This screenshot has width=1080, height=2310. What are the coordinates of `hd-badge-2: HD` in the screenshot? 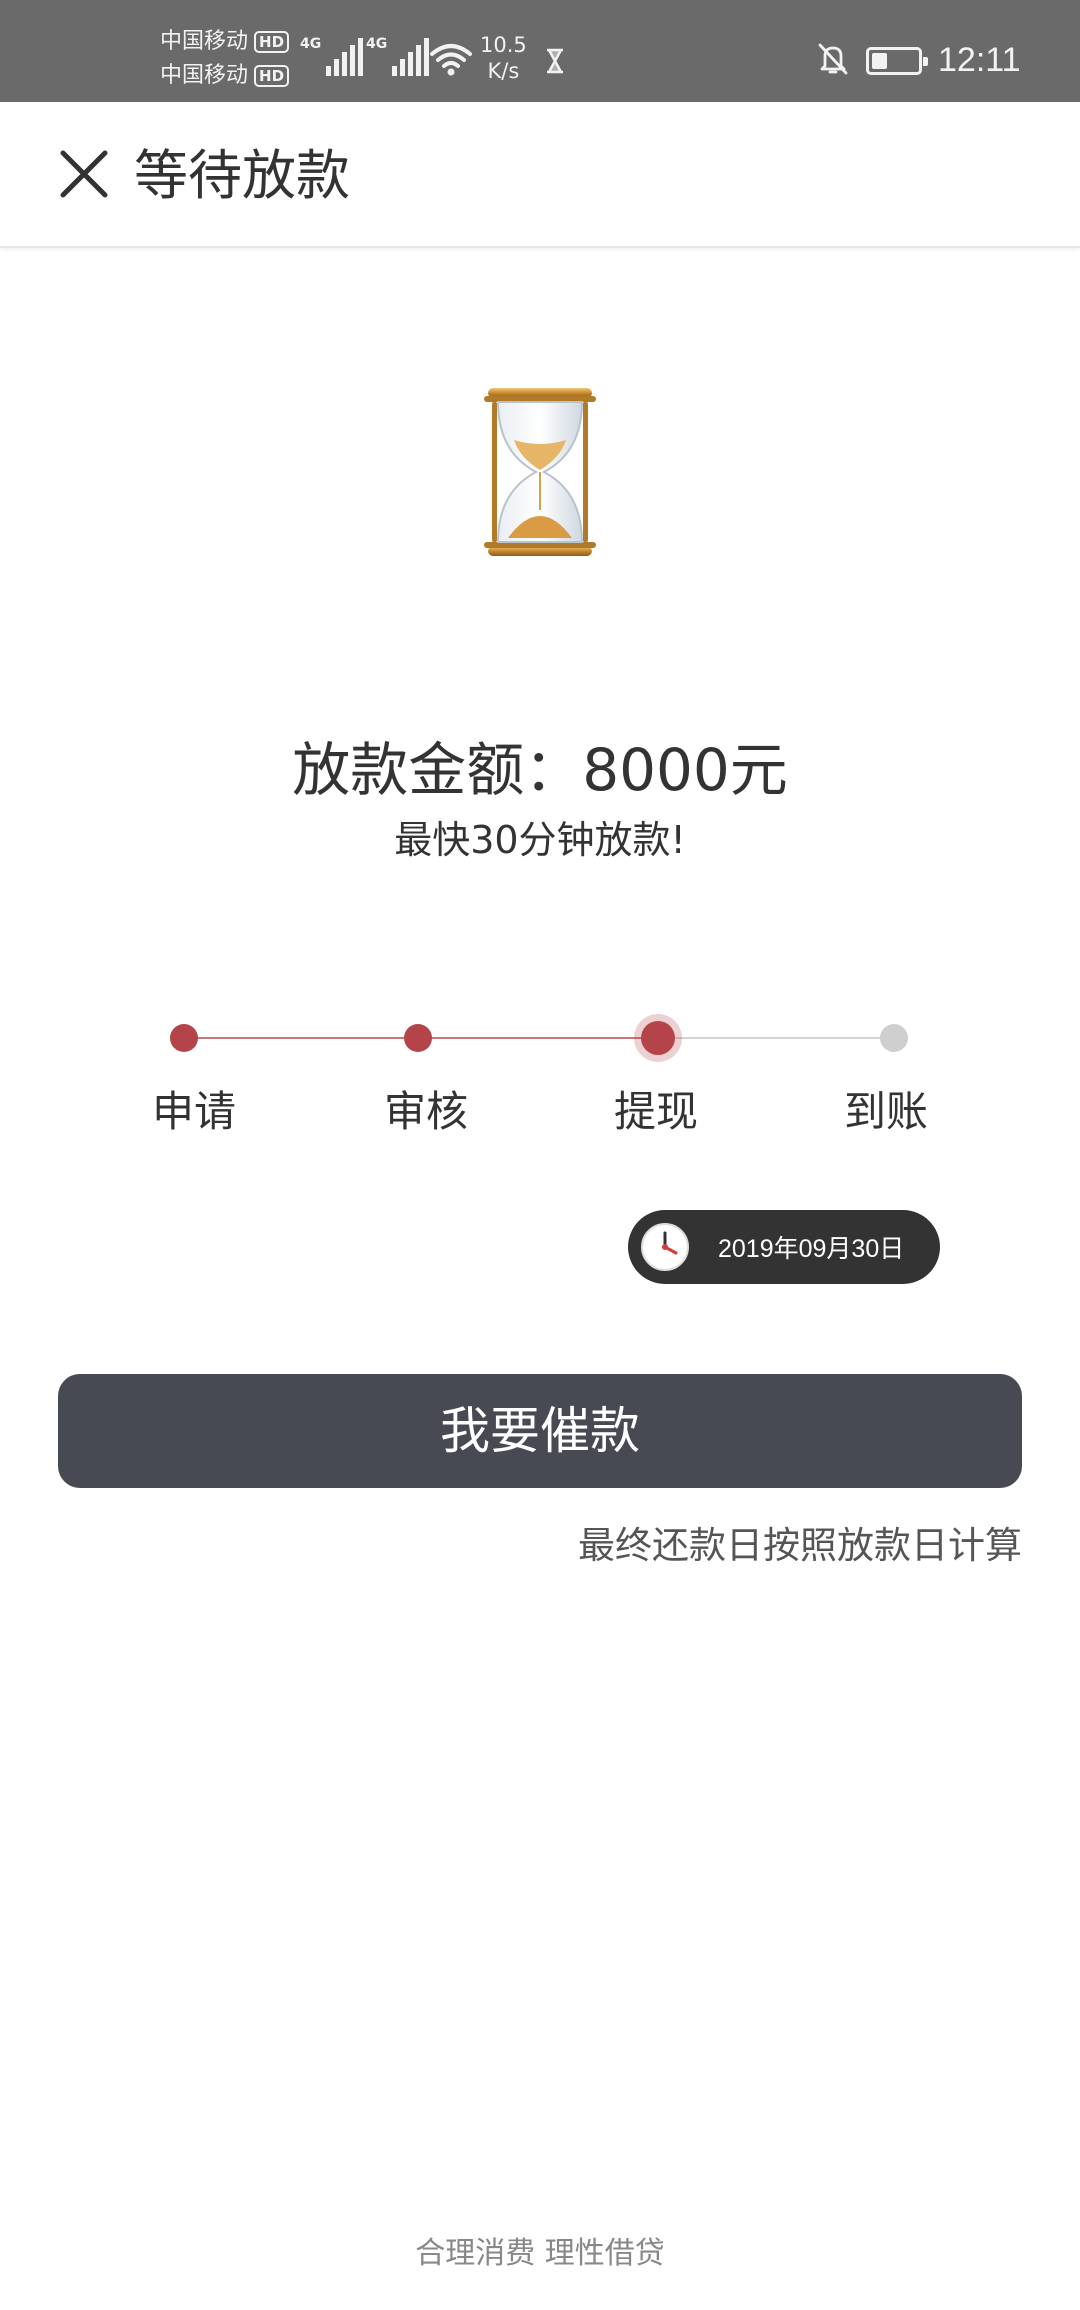 It's located at (272, 76).